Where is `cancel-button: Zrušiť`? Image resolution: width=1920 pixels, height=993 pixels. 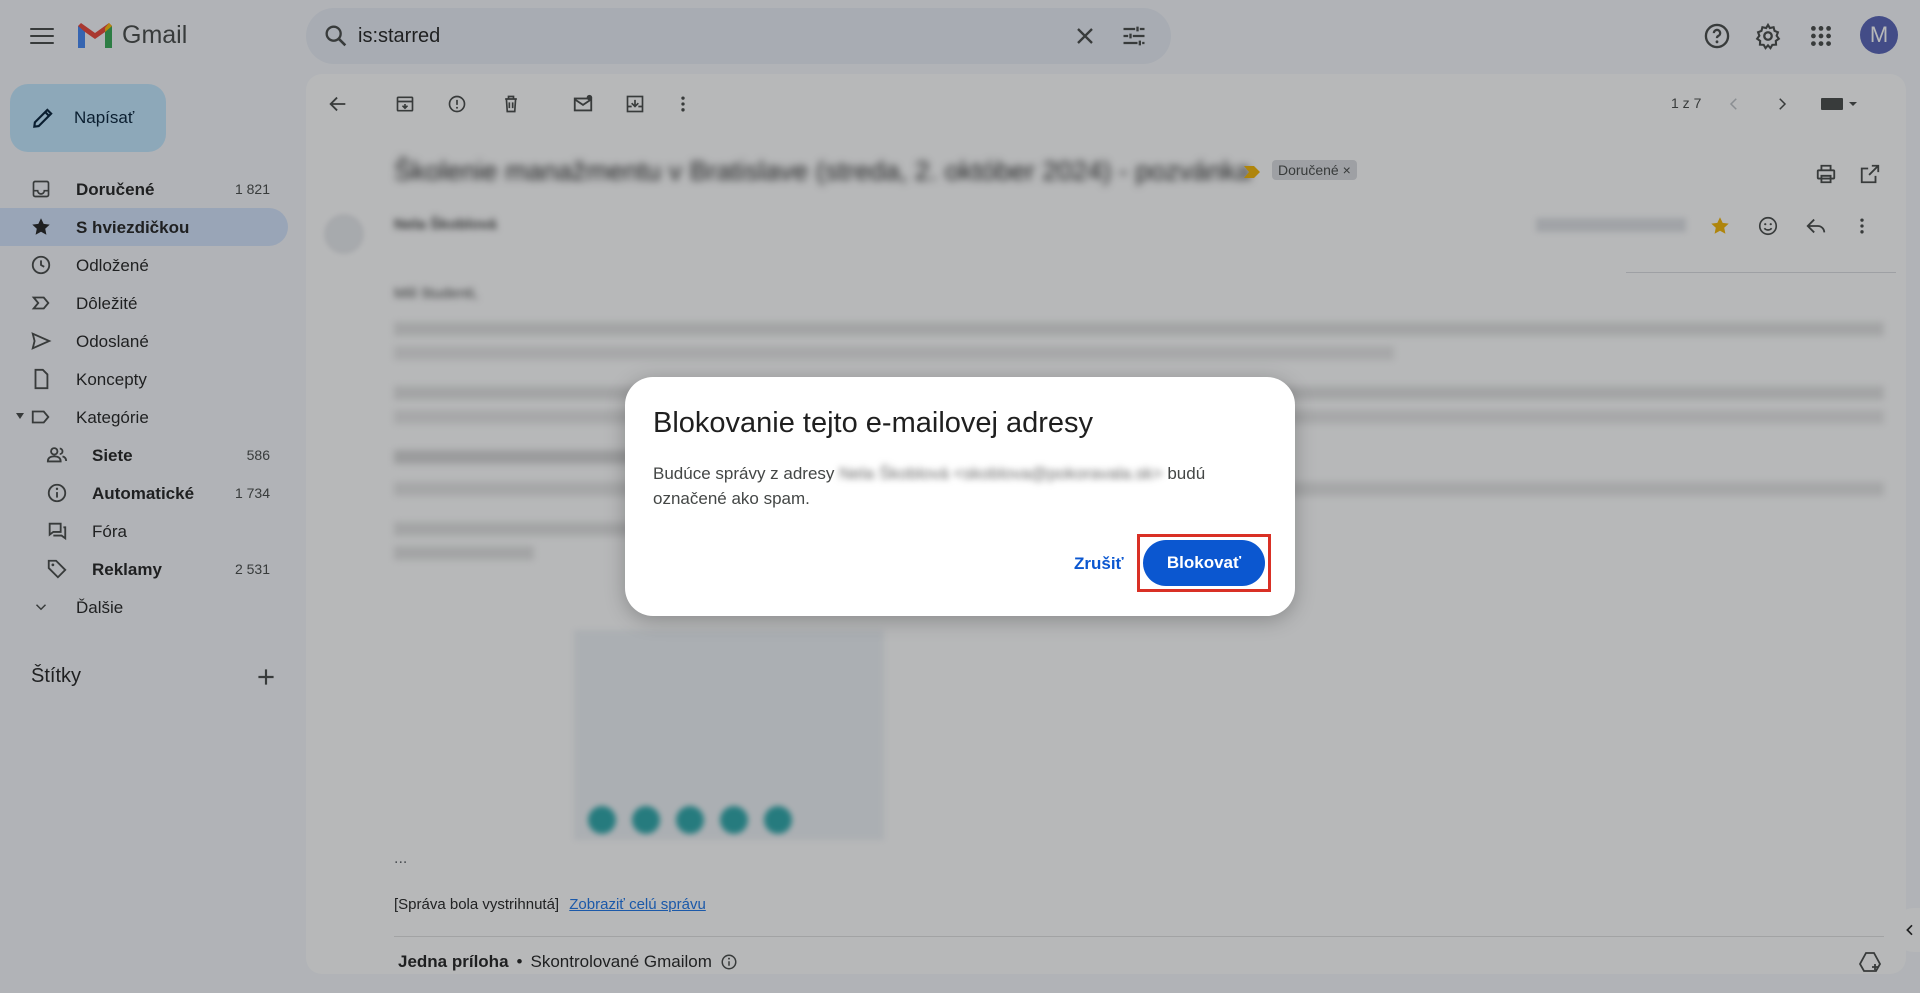
cancel-button: Zrušiť is located at coordinates (1099, 564).